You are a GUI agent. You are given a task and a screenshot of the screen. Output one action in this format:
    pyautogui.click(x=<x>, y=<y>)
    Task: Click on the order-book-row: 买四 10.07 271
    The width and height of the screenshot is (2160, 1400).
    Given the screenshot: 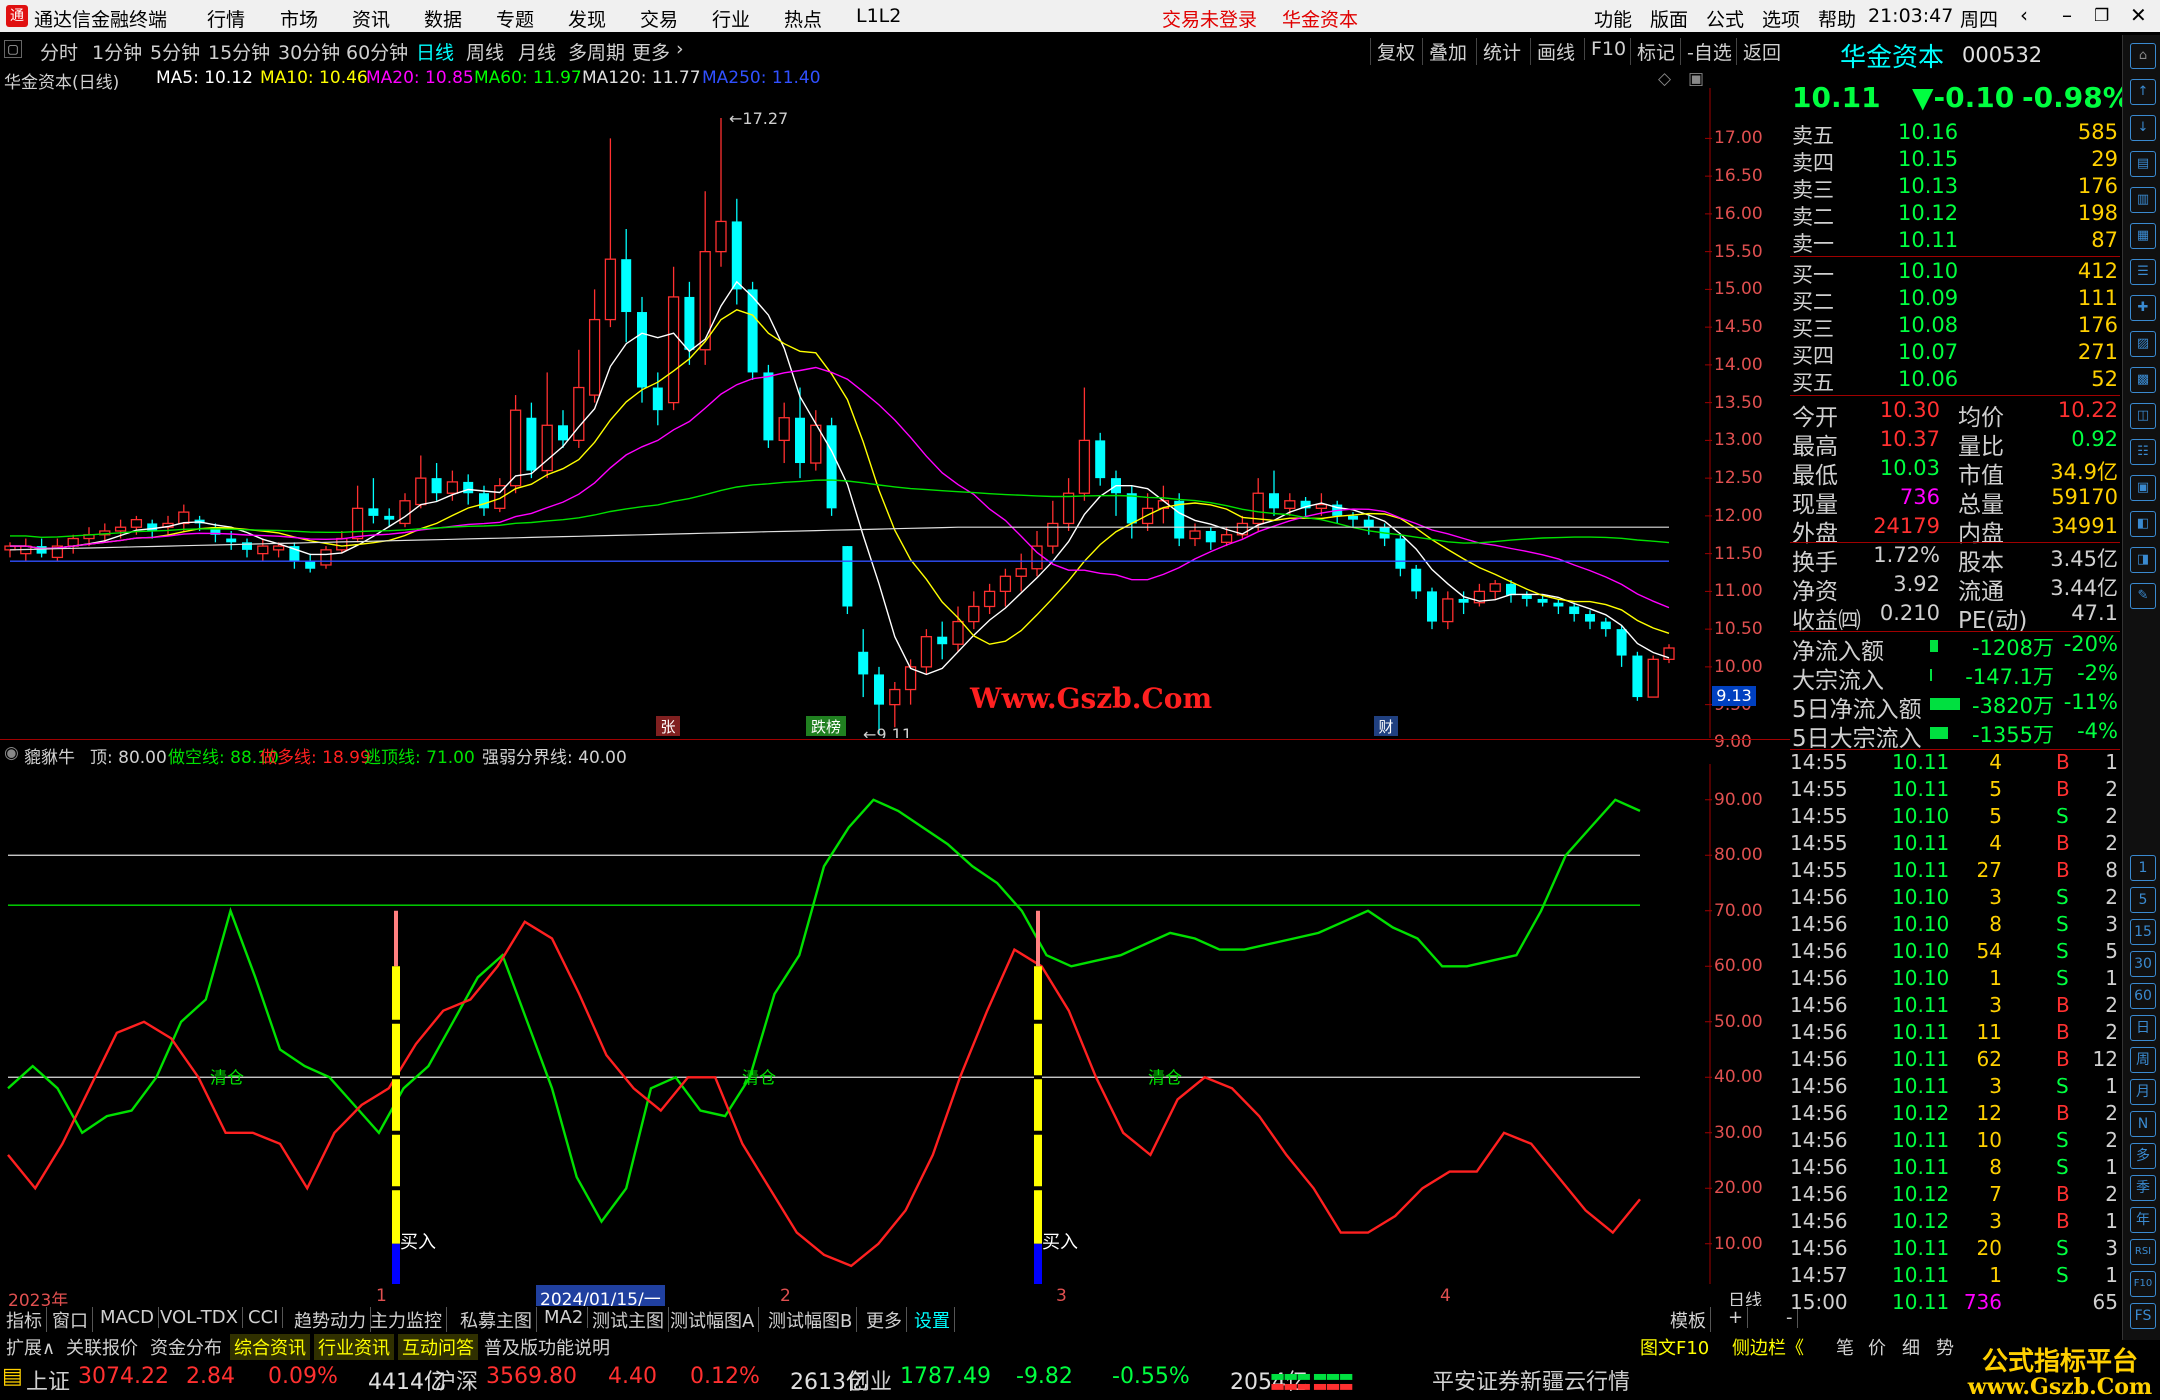 What is the action you would take?
    pyautogui.click(x=1955, y=354)
    